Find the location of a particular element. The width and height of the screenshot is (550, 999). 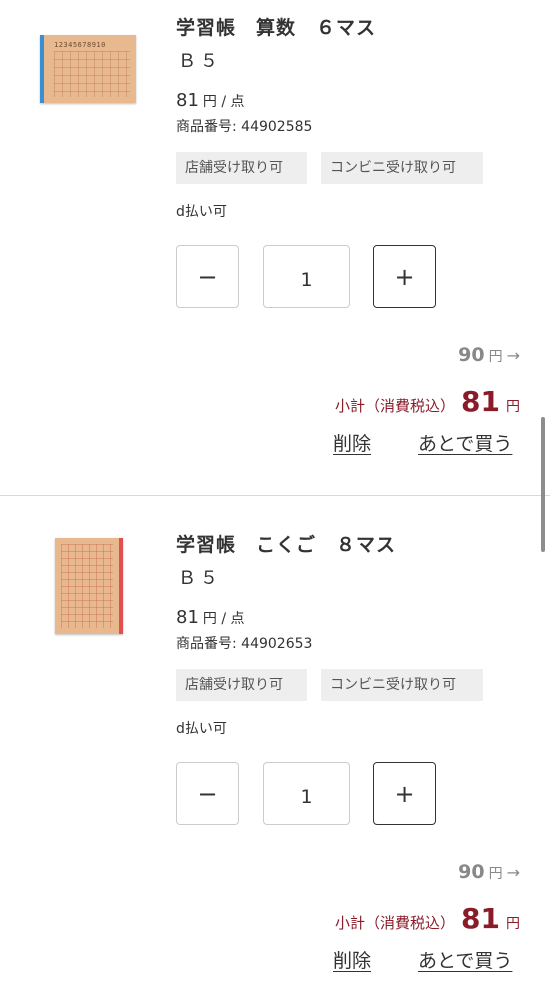

product-thumbnail: 12345678910 is located at coordinates (88, 69).